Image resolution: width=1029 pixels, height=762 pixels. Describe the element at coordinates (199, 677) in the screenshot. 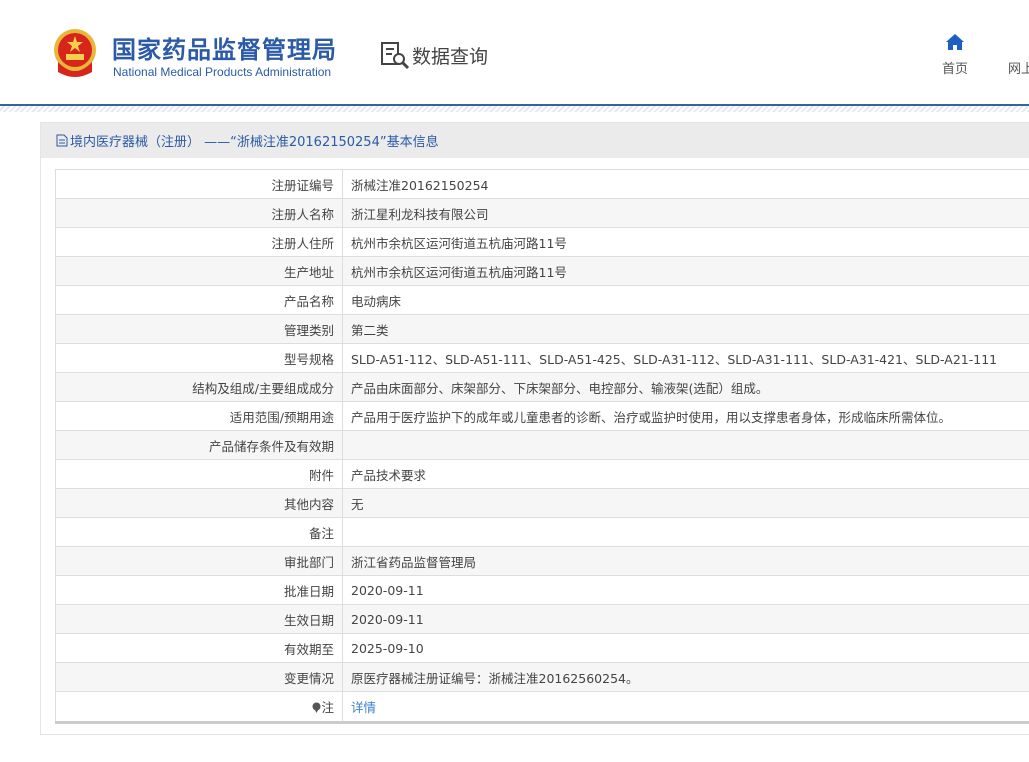

I see `field-label: 变更情况` at that location.